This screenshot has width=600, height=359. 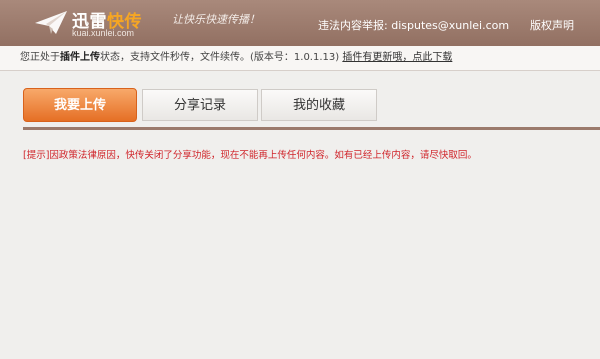 I want to click on tab-upload: 我要上传, so click(x=80, y=105).